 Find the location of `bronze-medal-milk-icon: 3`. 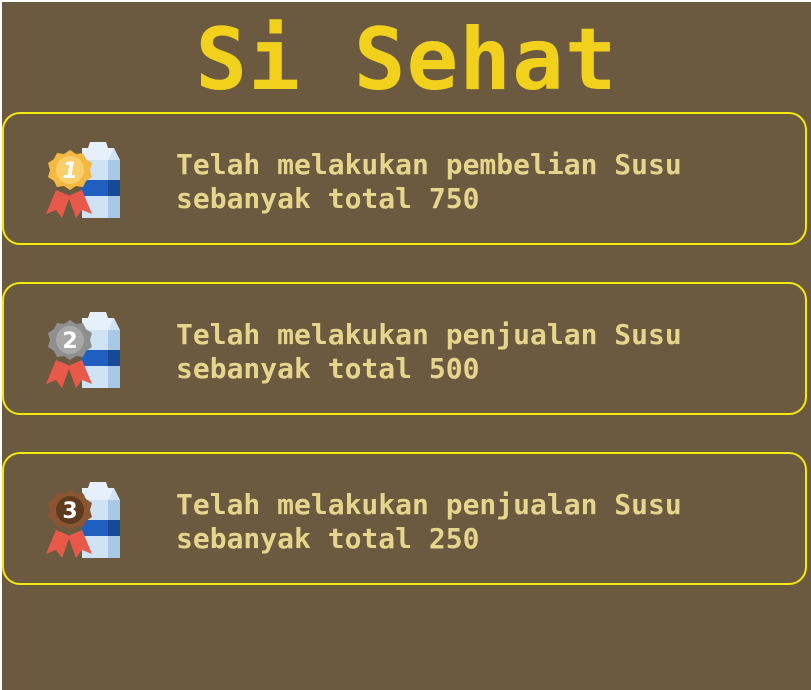

bronze-medal-milk-icon: 3 is located at coordinates (83, 520).